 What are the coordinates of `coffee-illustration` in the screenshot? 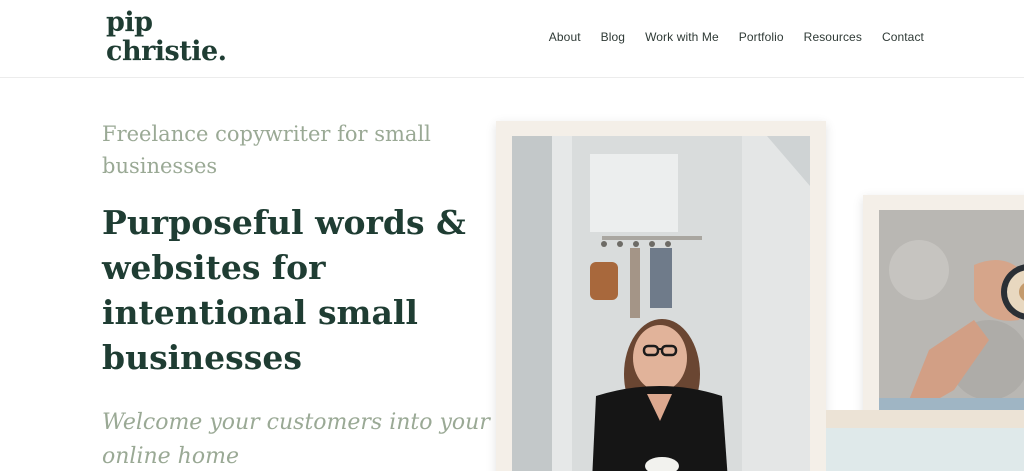 It's located at (951, 310).